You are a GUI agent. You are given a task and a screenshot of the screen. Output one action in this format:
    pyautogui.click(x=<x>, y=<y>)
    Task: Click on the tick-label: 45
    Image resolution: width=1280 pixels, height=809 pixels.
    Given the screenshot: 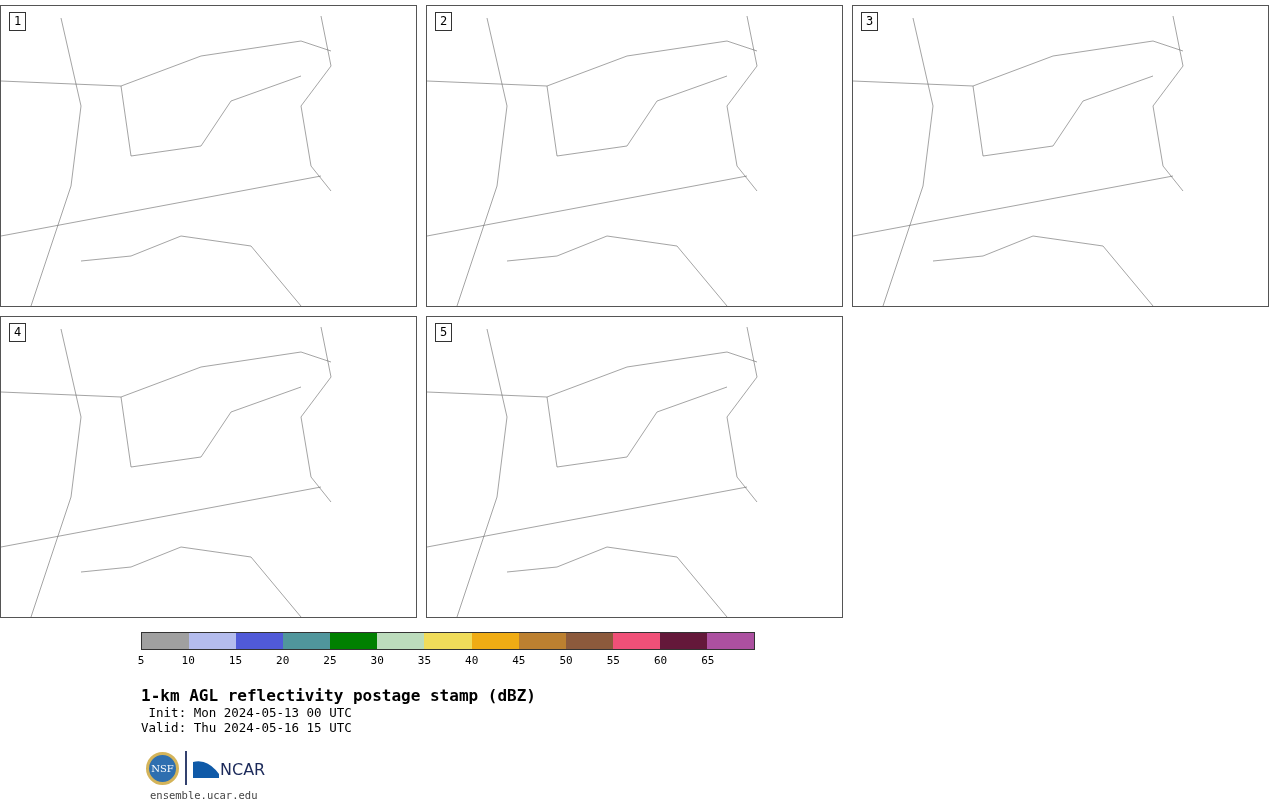 What is the action you would take?
    pyautogui.click(x=519, y=660)
    